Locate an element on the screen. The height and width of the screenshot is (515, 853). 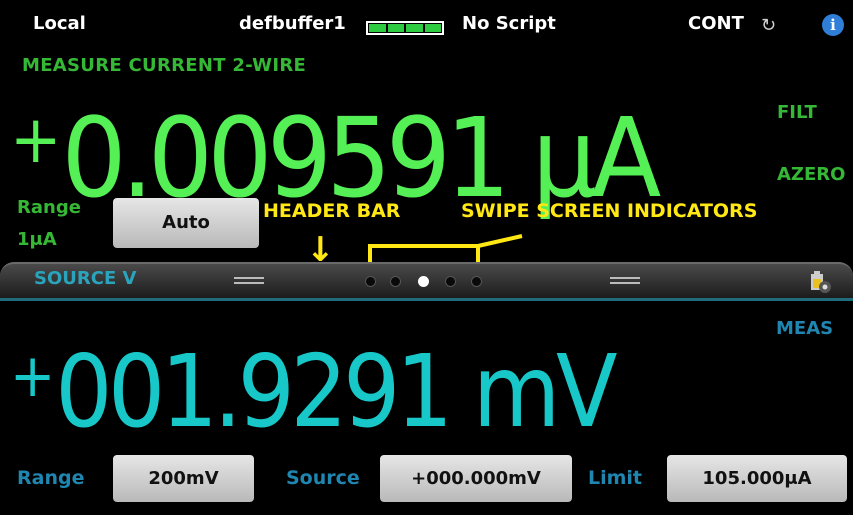
header-bar-annotation: HEADER BAR is located at coordinates (332, 211).